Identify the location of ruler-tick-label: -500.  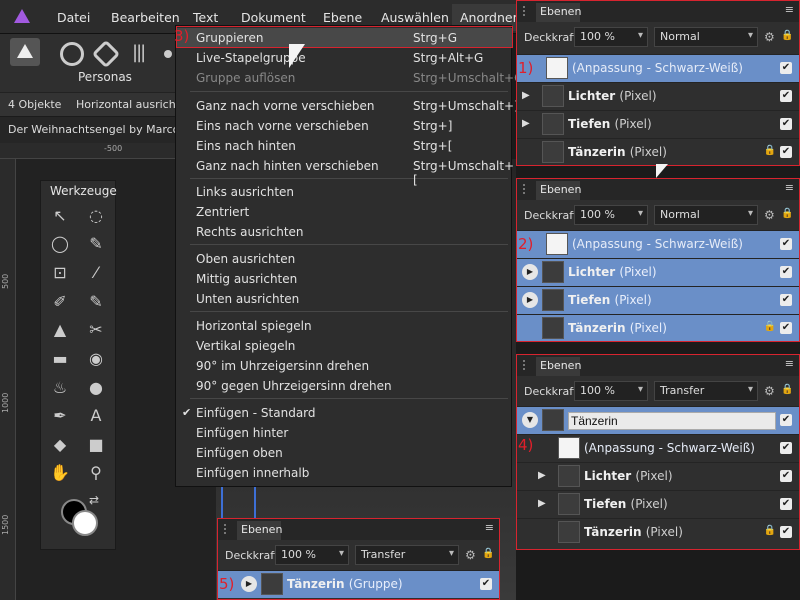
(113, 148).